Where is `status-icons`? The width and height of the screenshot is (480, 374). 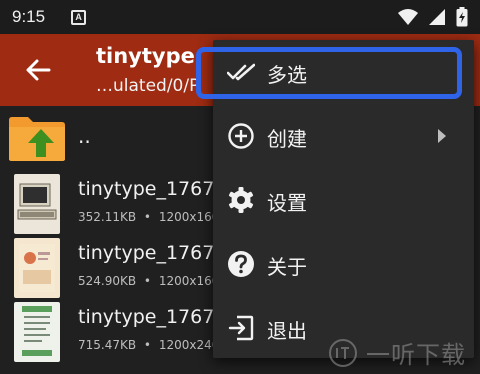
status-icons is located at coordinates (433, 17).